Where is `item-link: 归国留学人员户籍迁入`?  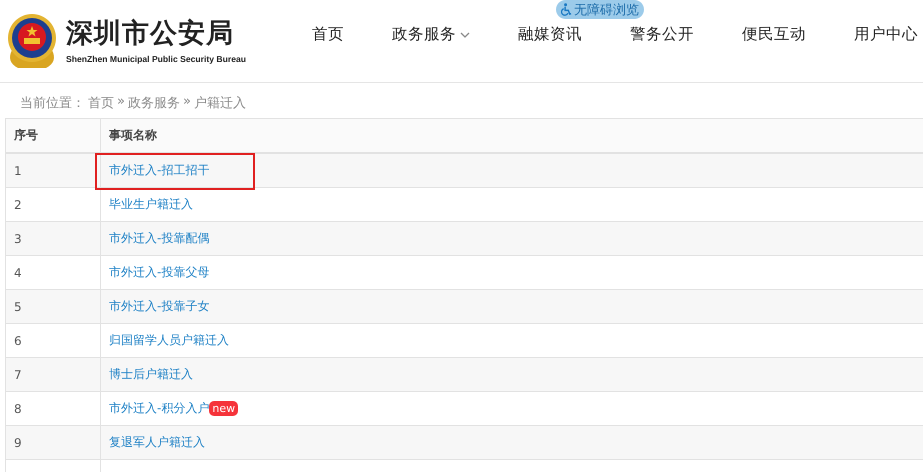
item-link: 归国留学人员户籍迁入 is located at coordinates (169, 340).